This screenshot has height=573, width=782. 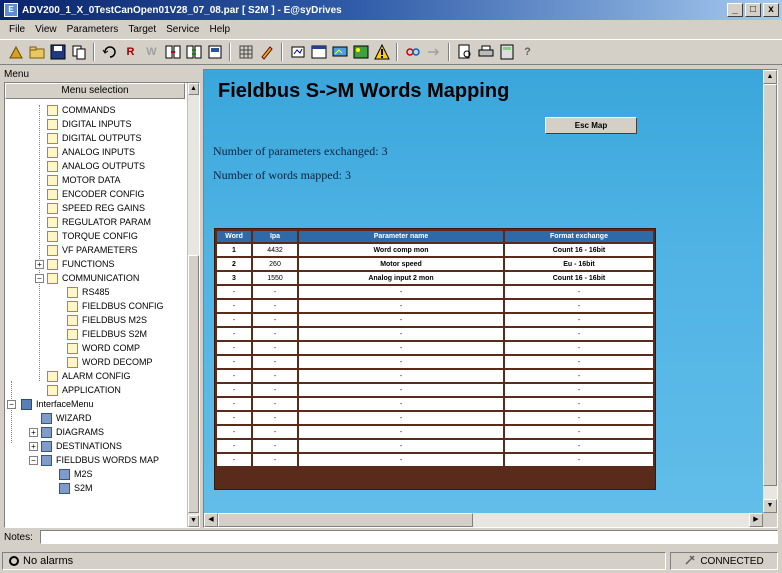 What do you see at coordinates (81, 264) in the screenshot?
I see `tree-item-functions: FUNCTIONS` at bounding box center [81, 264].